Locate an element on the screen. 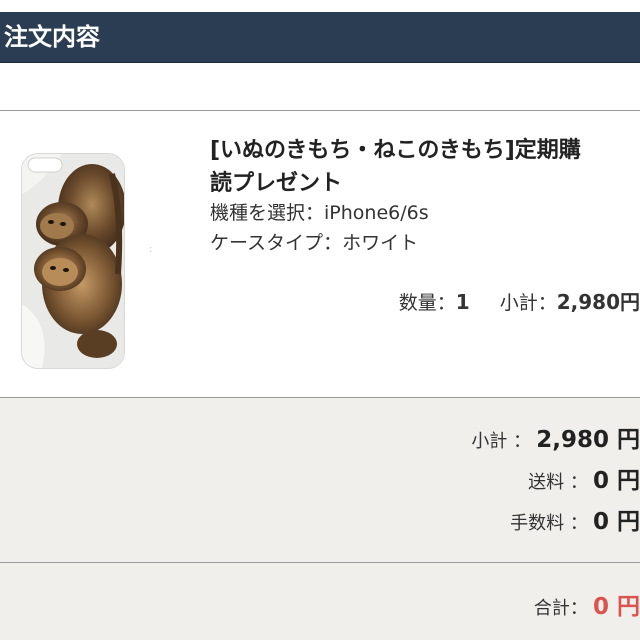  grand-total-label: 合計： is located at coordinates (560, 608).